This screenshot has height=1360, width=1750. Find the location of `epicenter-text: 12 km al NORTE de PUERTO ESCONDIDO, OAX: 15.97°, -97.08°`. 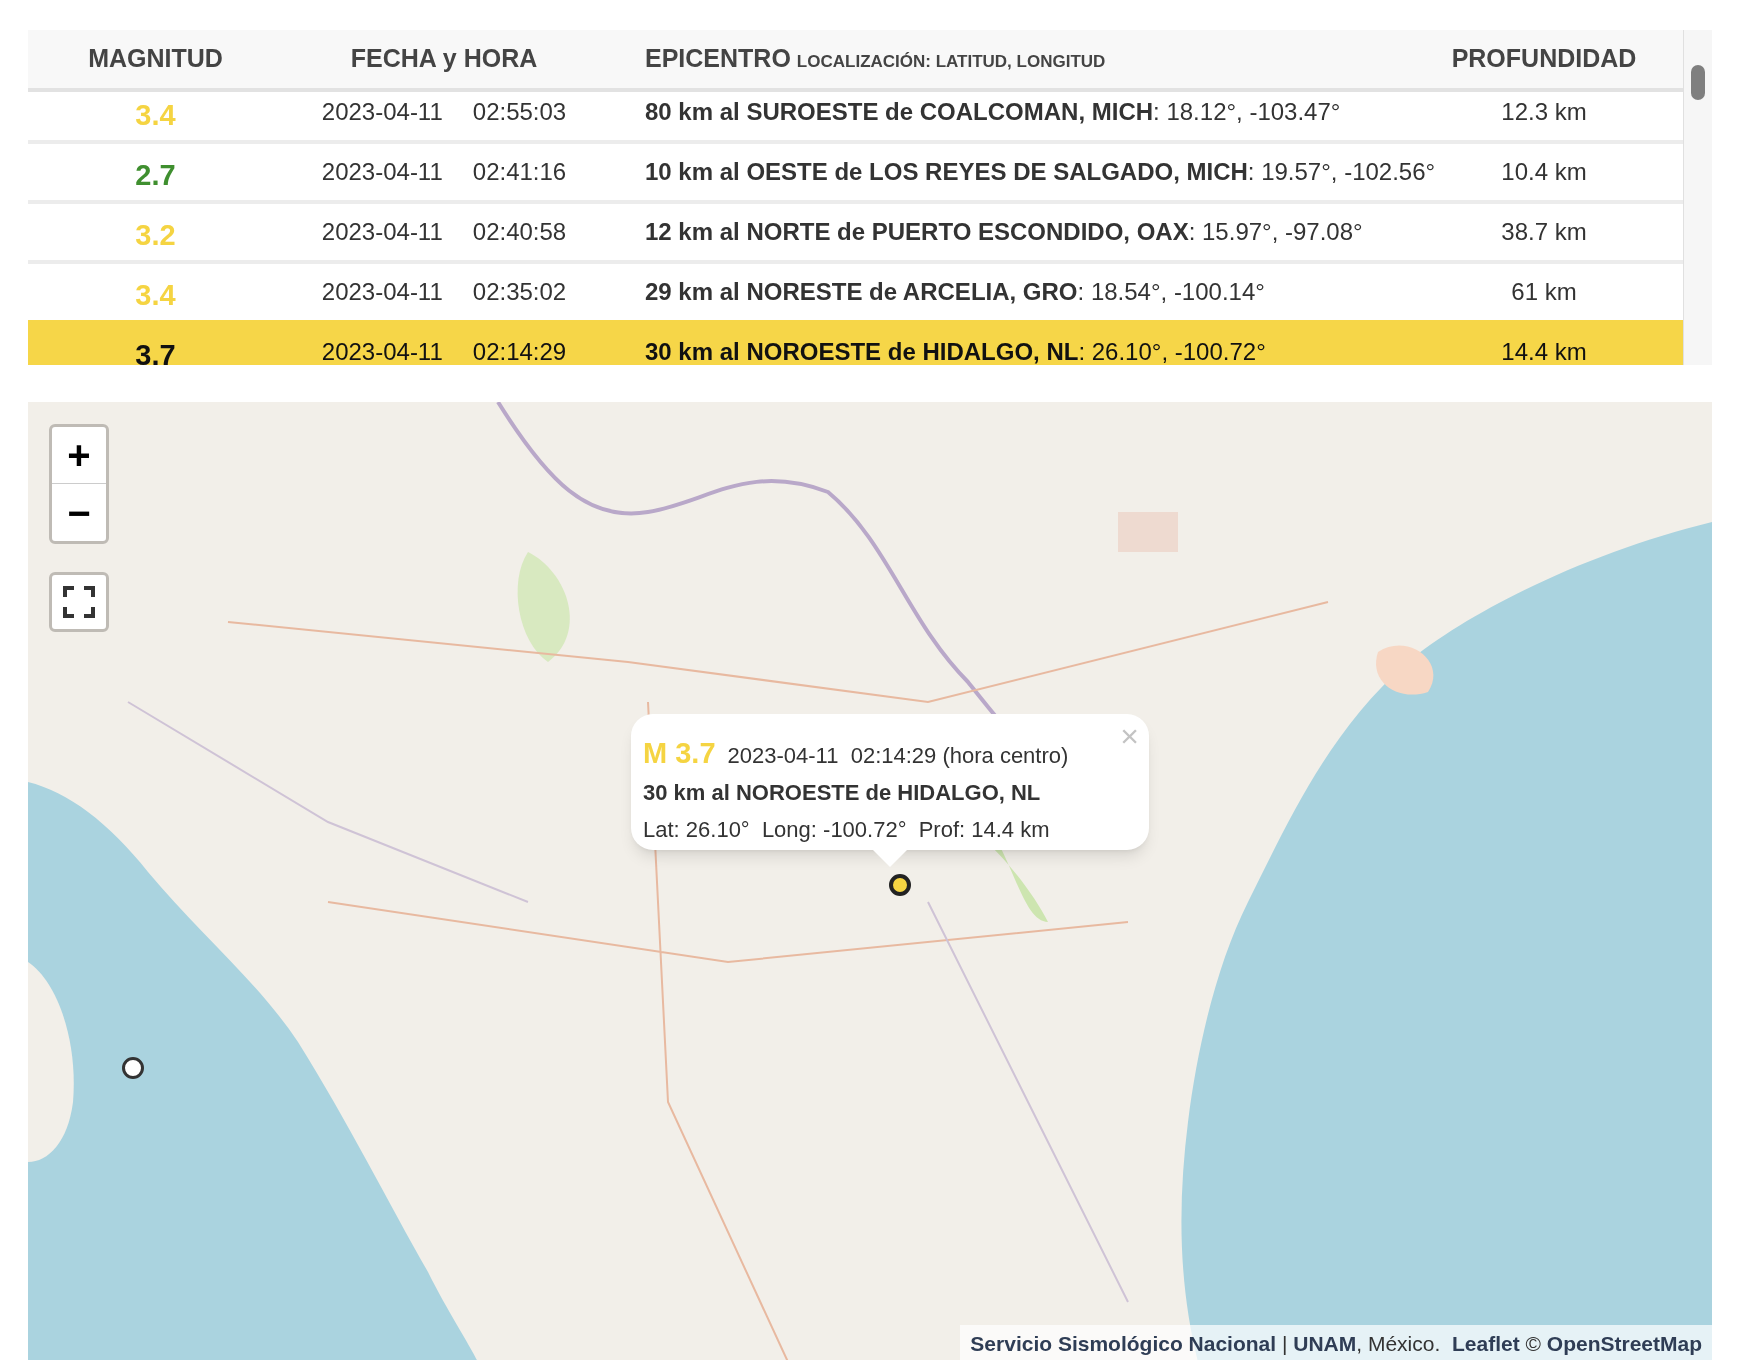

epicenter-text: 12 km al NORTE de PUERTO ESCONDIDO, OAX: 15.97°, -97.08° is located at coordinates (1004, 232).